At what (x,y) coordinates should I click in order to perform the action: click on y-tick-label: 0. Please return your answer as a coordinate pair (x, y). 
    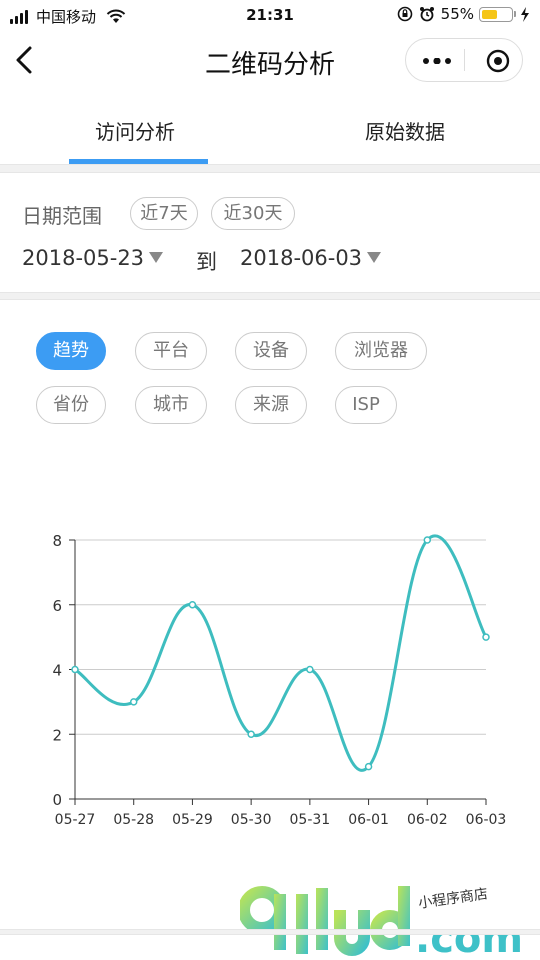
    Looking at the image, I should click on (57, 800).